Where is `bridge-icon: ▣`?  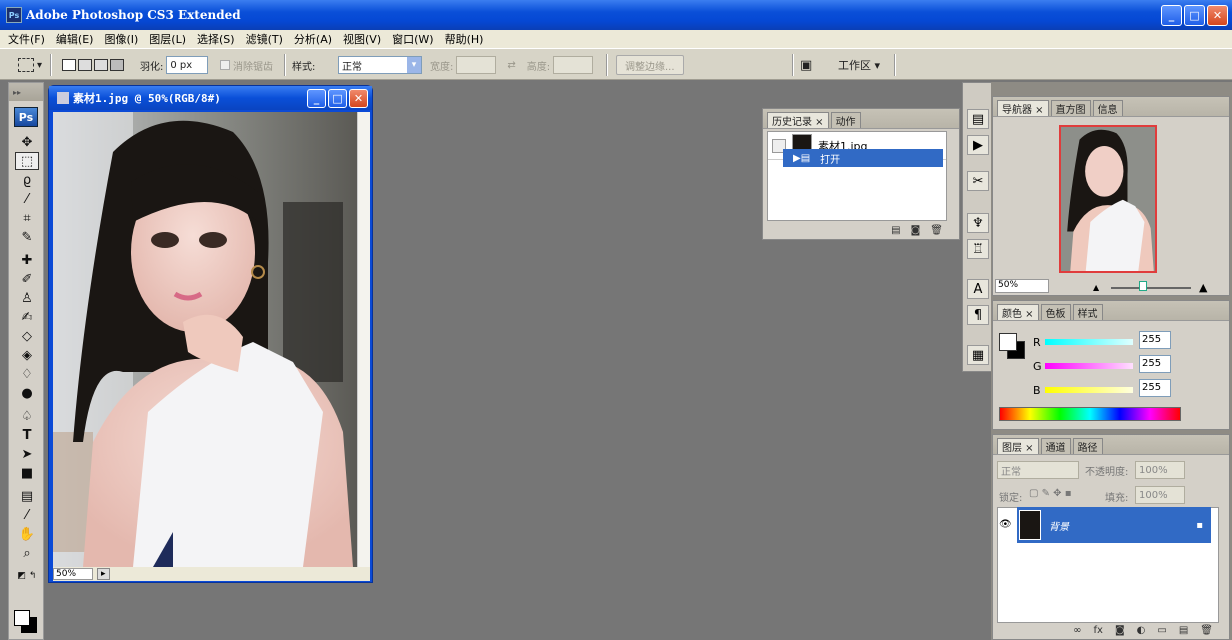 bridge-icon: ▣ is located at coordinates (806, 65).